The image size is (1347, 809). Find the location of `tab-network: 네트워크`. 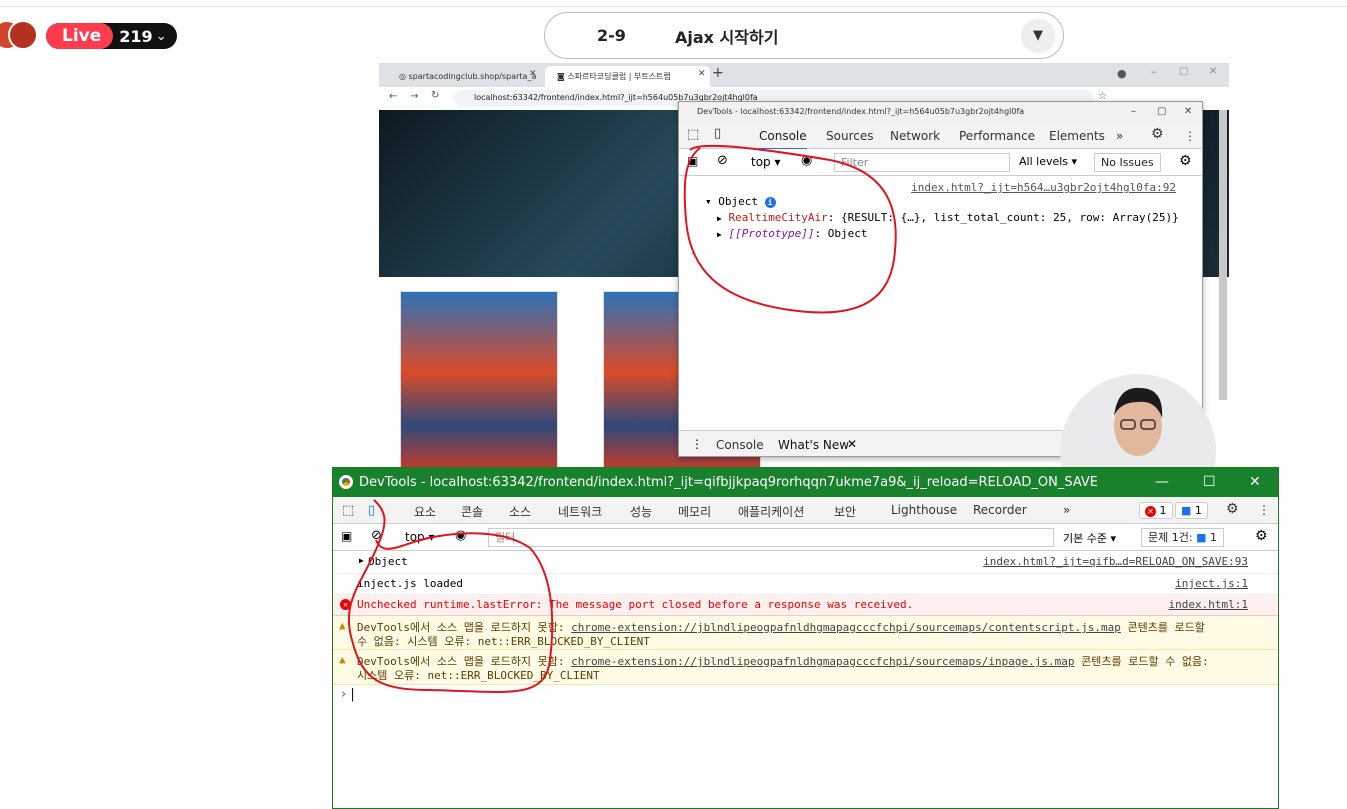

tab-network: 네트워크 is located at coordinates (580, 511).